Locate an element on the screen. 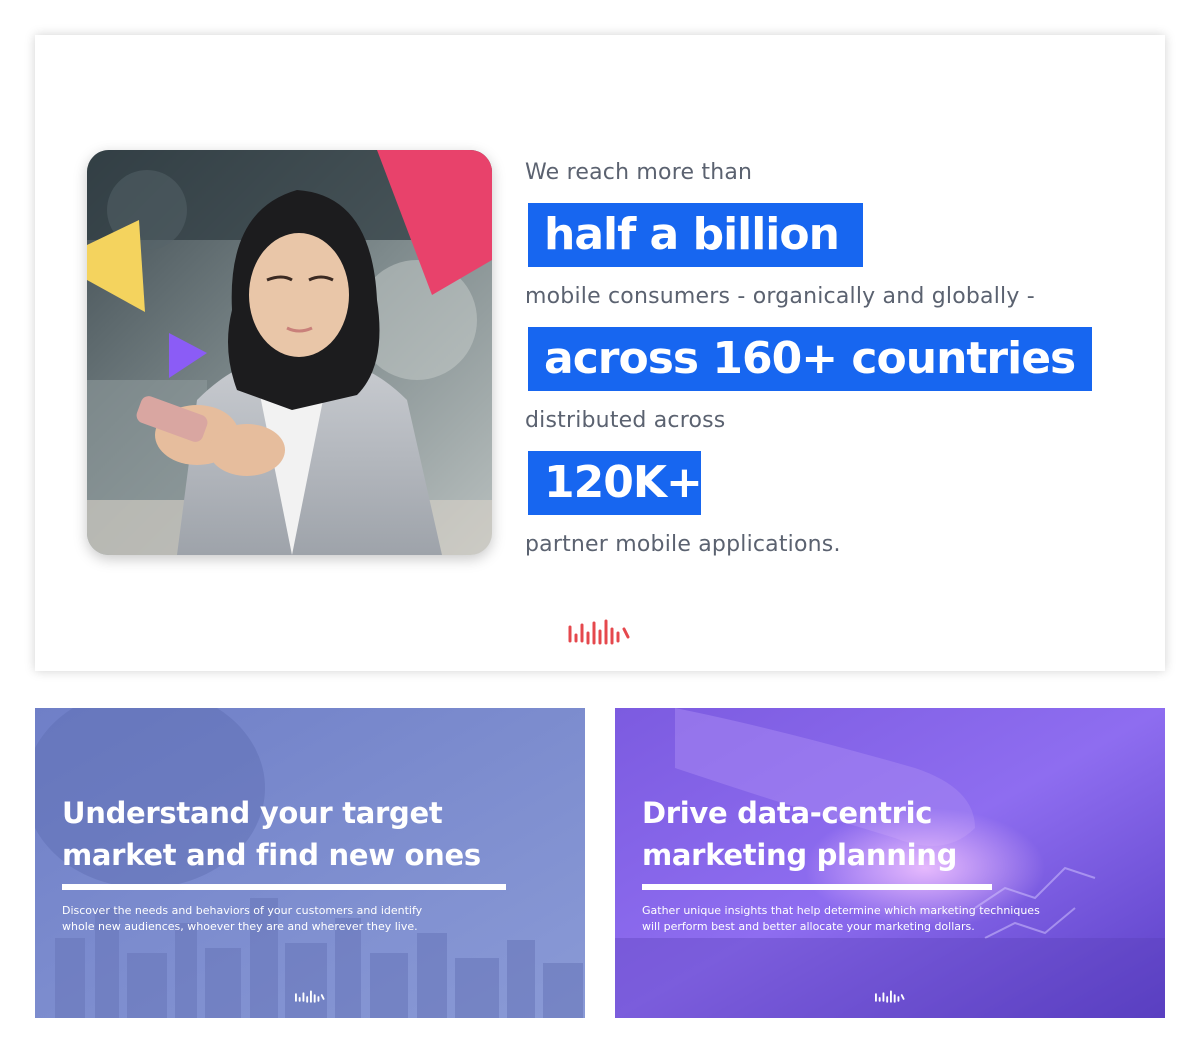 Image resolution: width=1200 pixels, height=1050 pixels. stat-intro-text: We reach more than is located at coordinates (639, 172).